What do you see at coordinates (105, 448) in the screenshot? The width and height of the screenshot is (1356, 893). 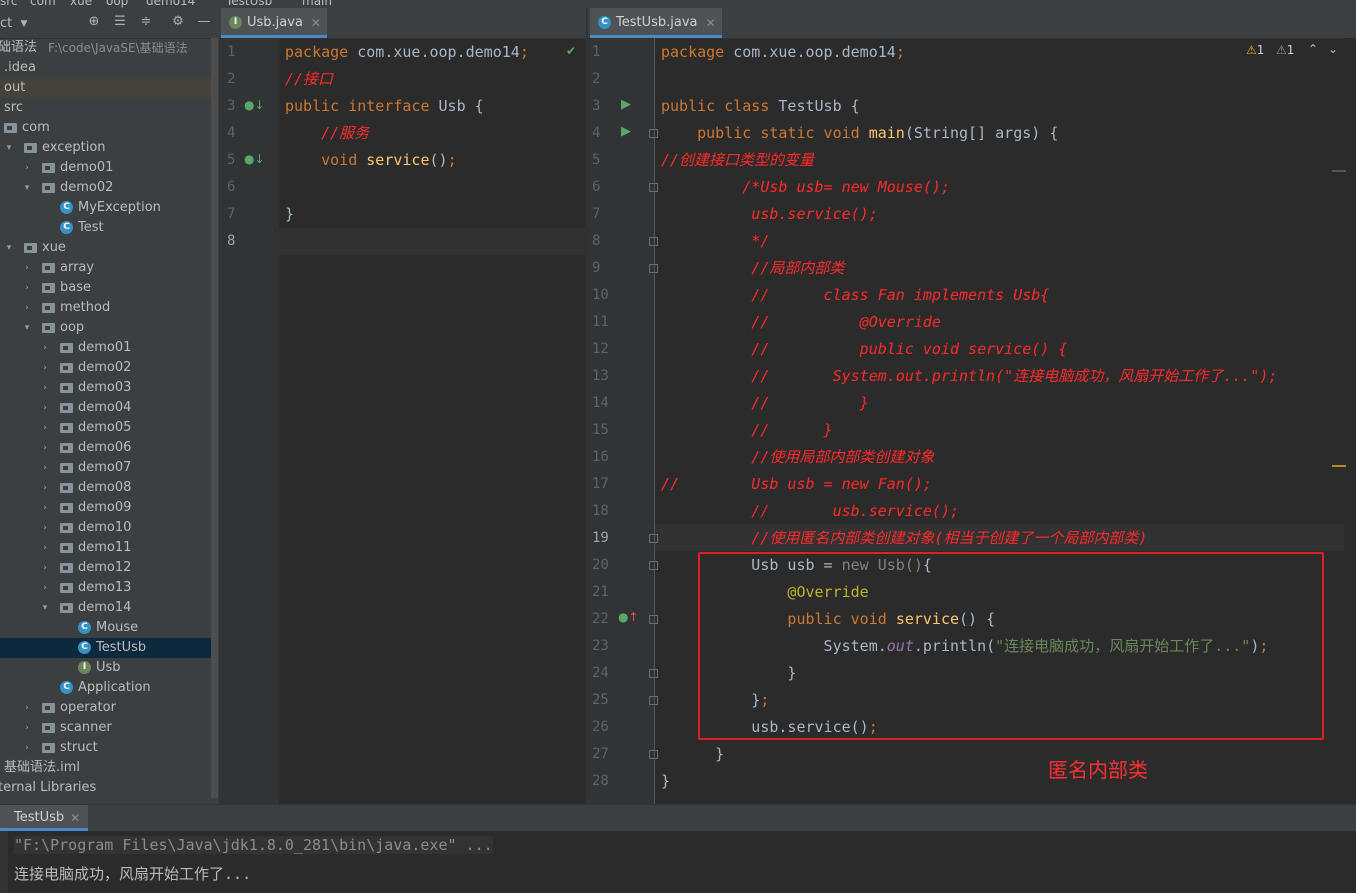 I see `tree-item: › demo06` at bounding box center [105, 448].